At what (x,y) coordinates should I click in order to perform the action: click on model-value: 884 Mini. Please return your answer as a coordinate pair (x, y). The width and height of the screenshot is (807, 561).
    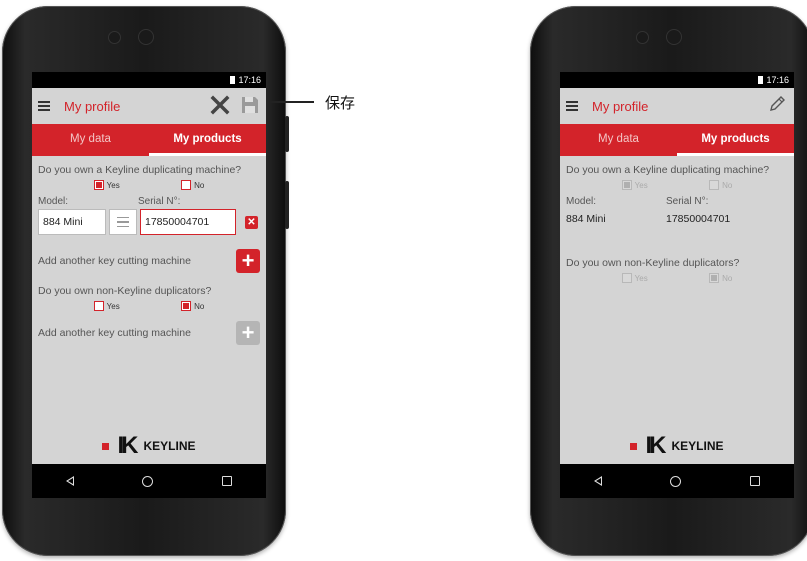
    Looking at the image, I should click on (586, 219).